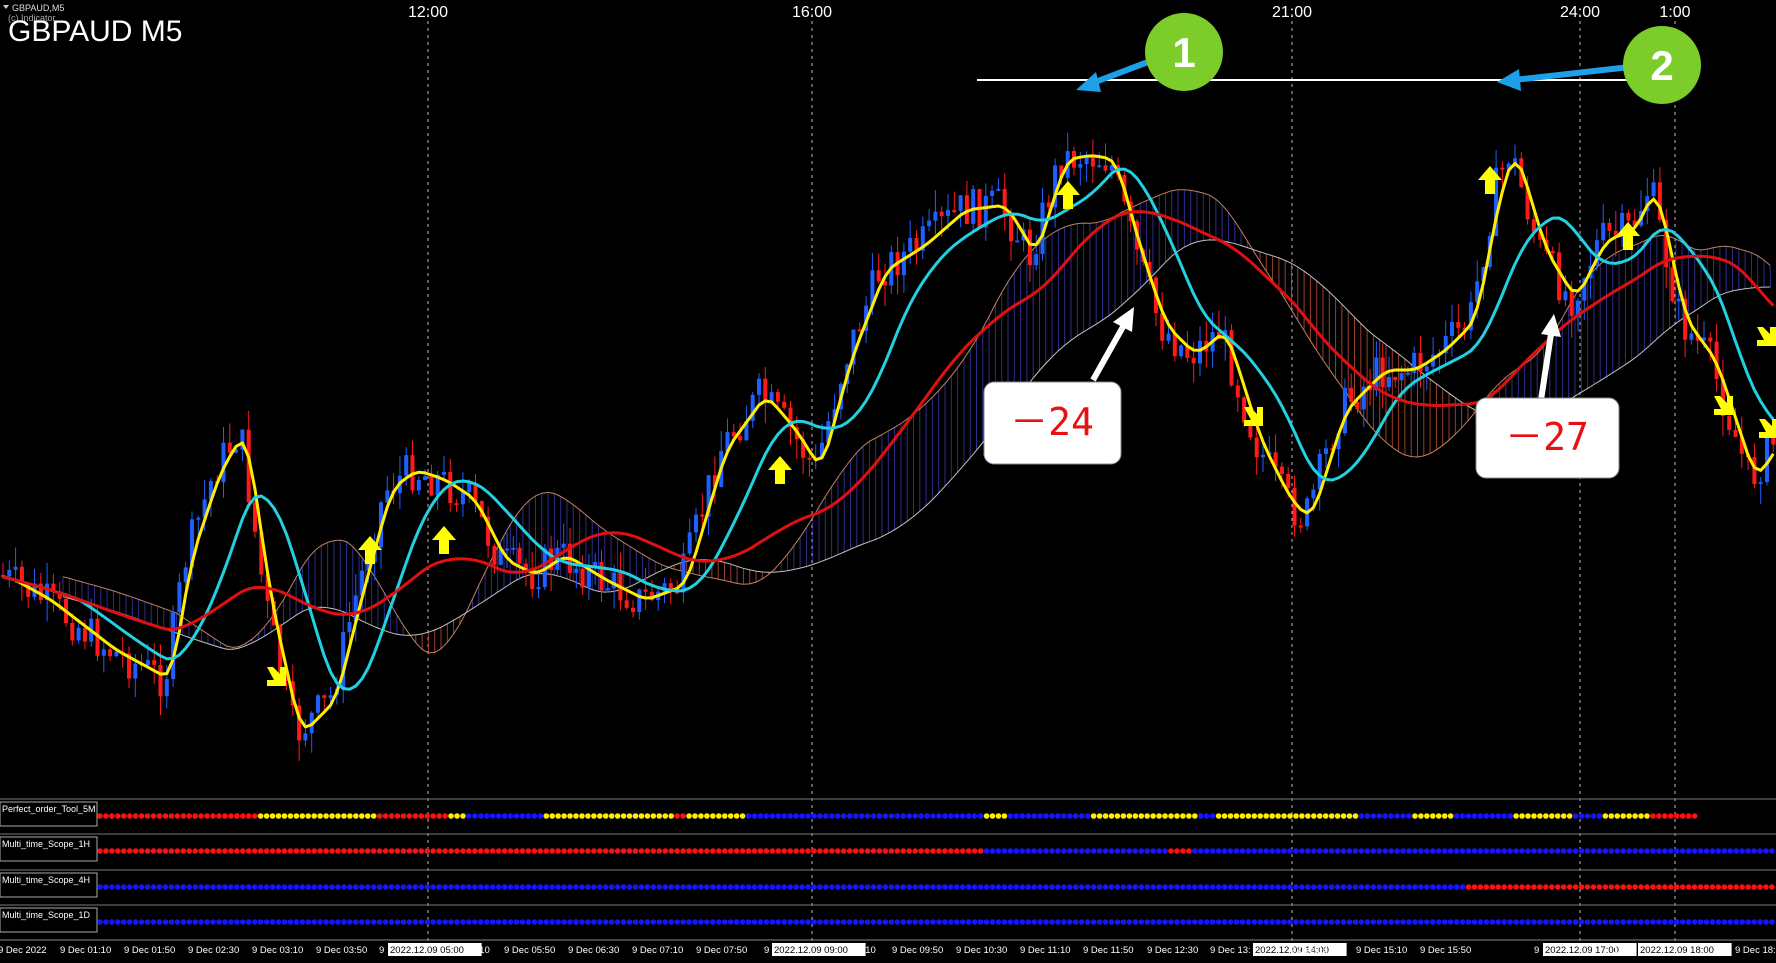 Image resolution: width=1776 pixels, height=963 pixels. What do you see at coordinates (1315, 950) in the screenshot?
I see `axis-label: 9 Dec 14:30` at bounding box center [1315, 950].